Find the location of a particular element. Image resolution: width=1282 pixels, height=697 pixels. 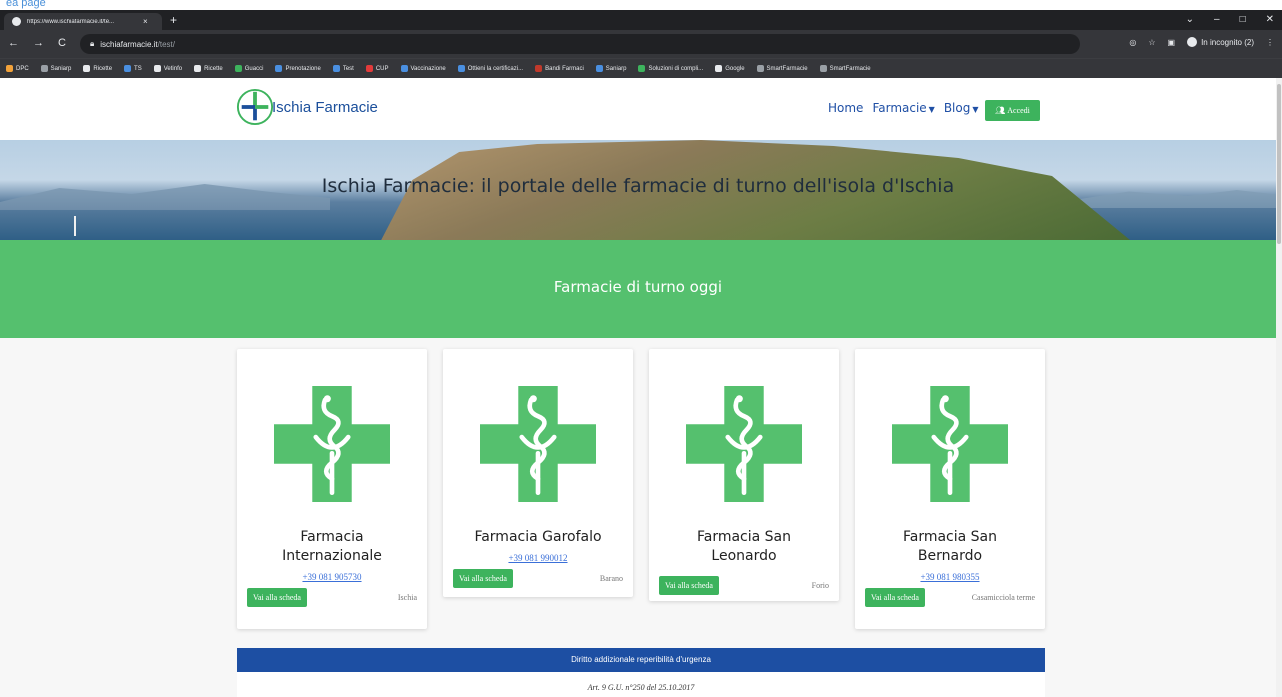

bookmark-label: DPC is located at coordinates (22, 68).